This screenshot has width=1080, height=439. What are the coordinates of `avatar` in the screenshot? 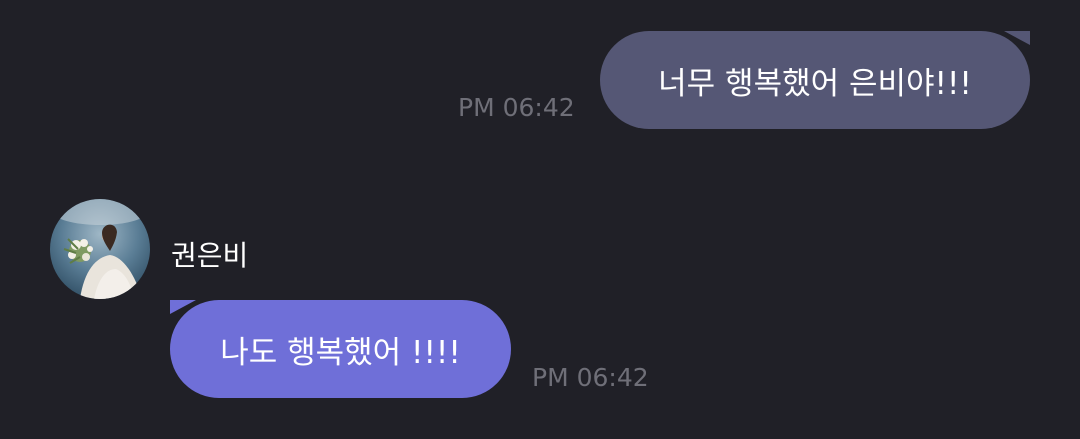 It's located at (100, 249).